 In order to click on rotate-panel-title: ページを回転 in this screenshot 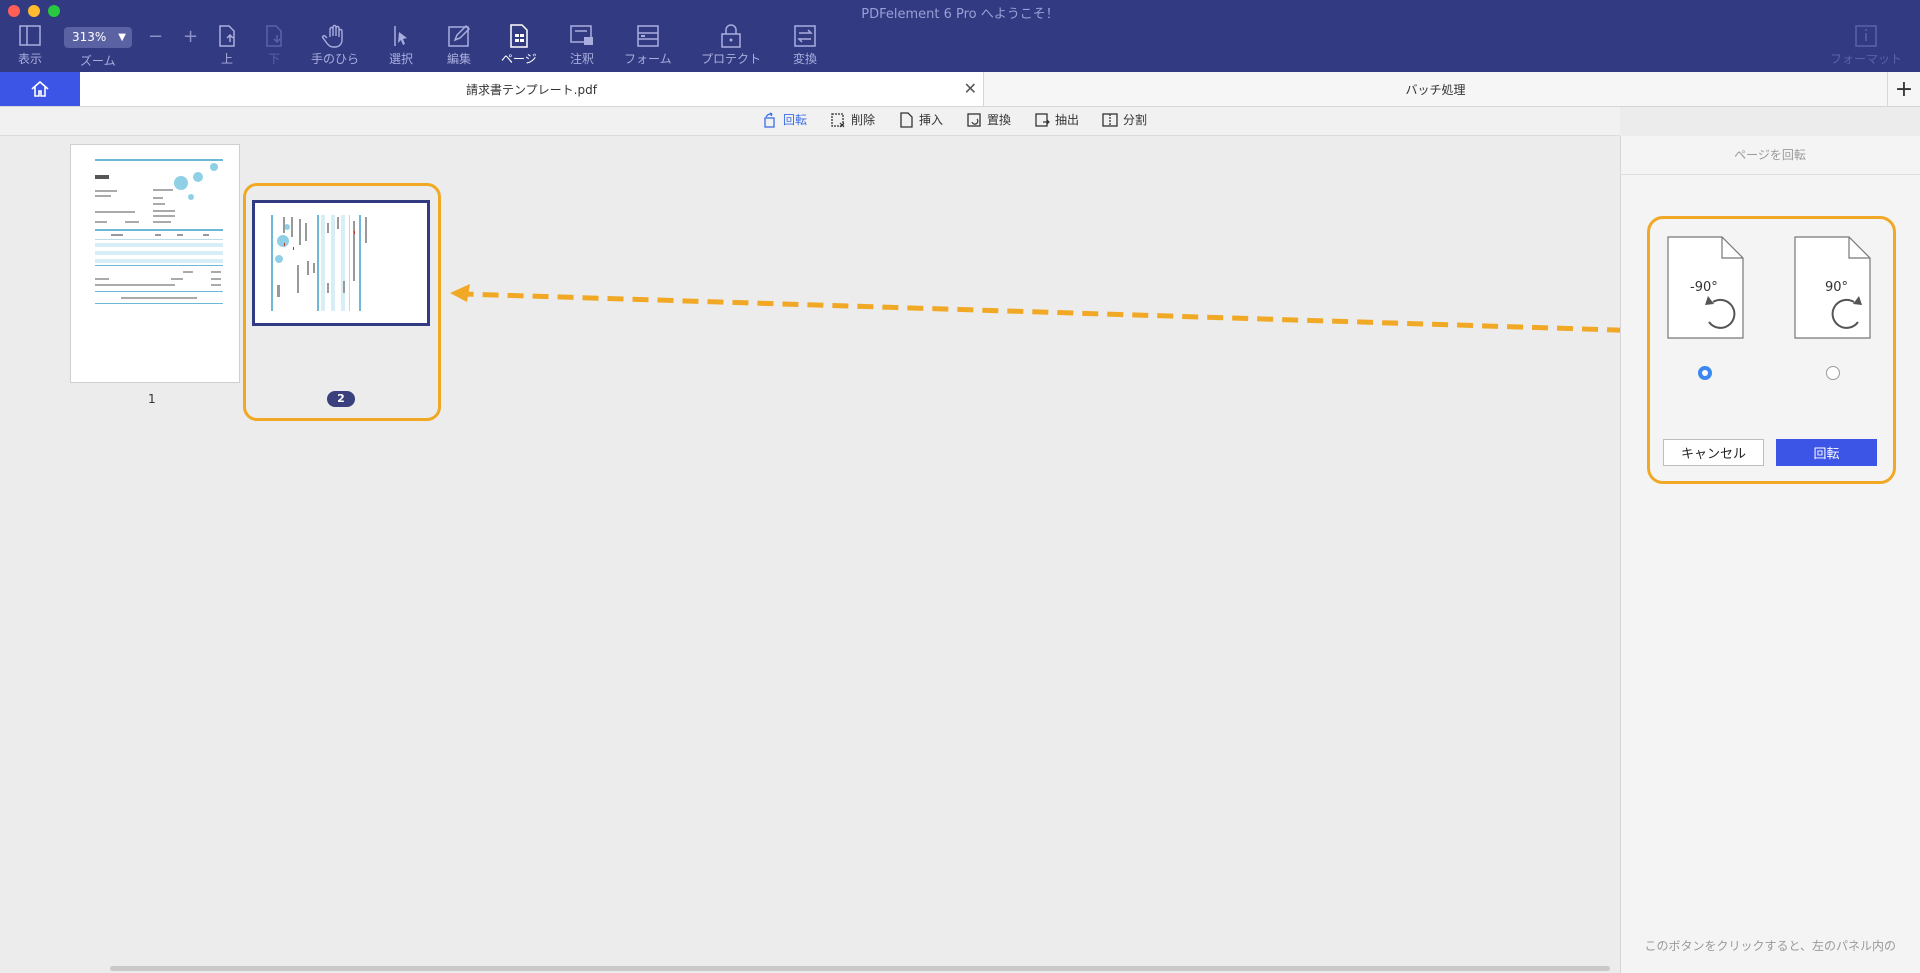, I will do `click(1770, 155)`.